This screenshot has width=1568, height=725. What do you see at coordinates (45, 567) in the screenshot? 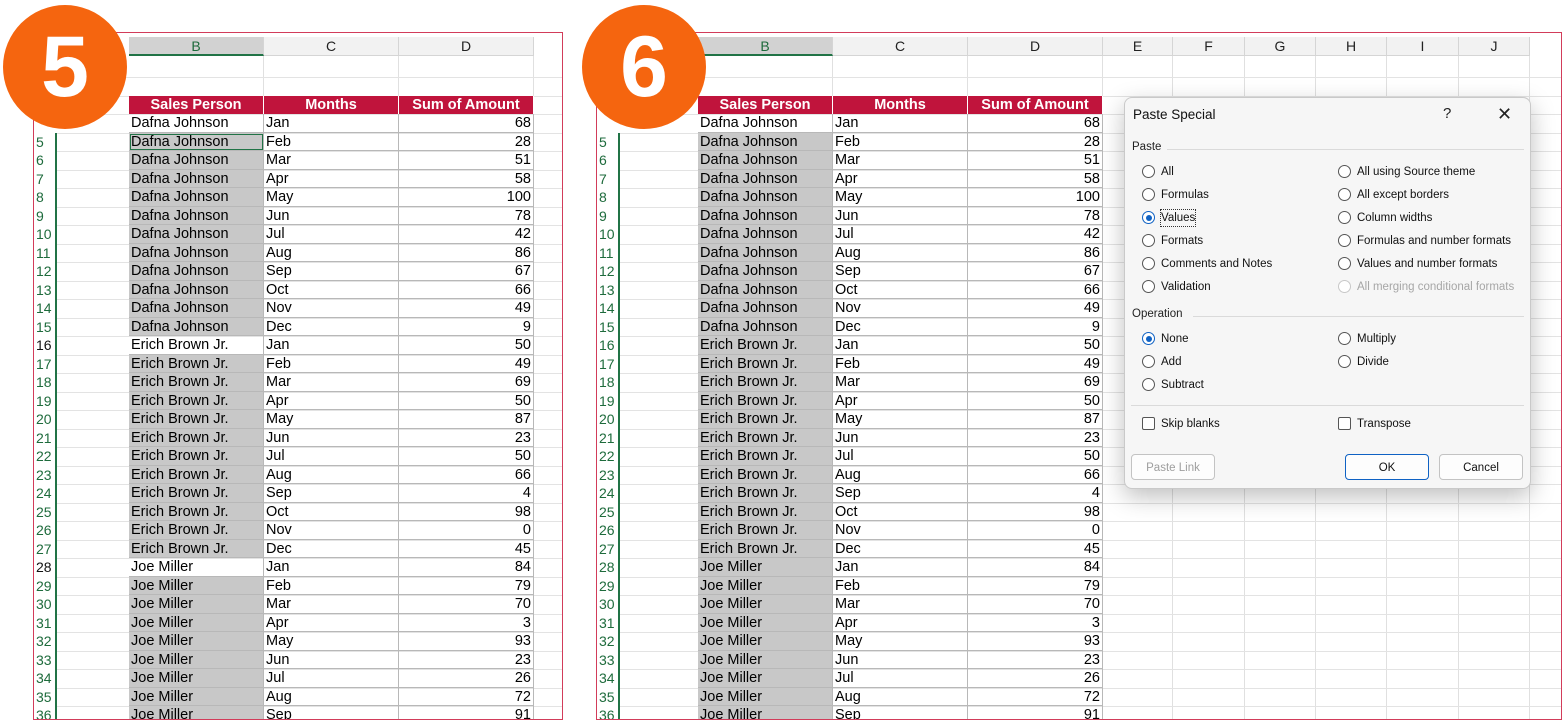
I see `row-number: 28` at bounding box center [45, 567].